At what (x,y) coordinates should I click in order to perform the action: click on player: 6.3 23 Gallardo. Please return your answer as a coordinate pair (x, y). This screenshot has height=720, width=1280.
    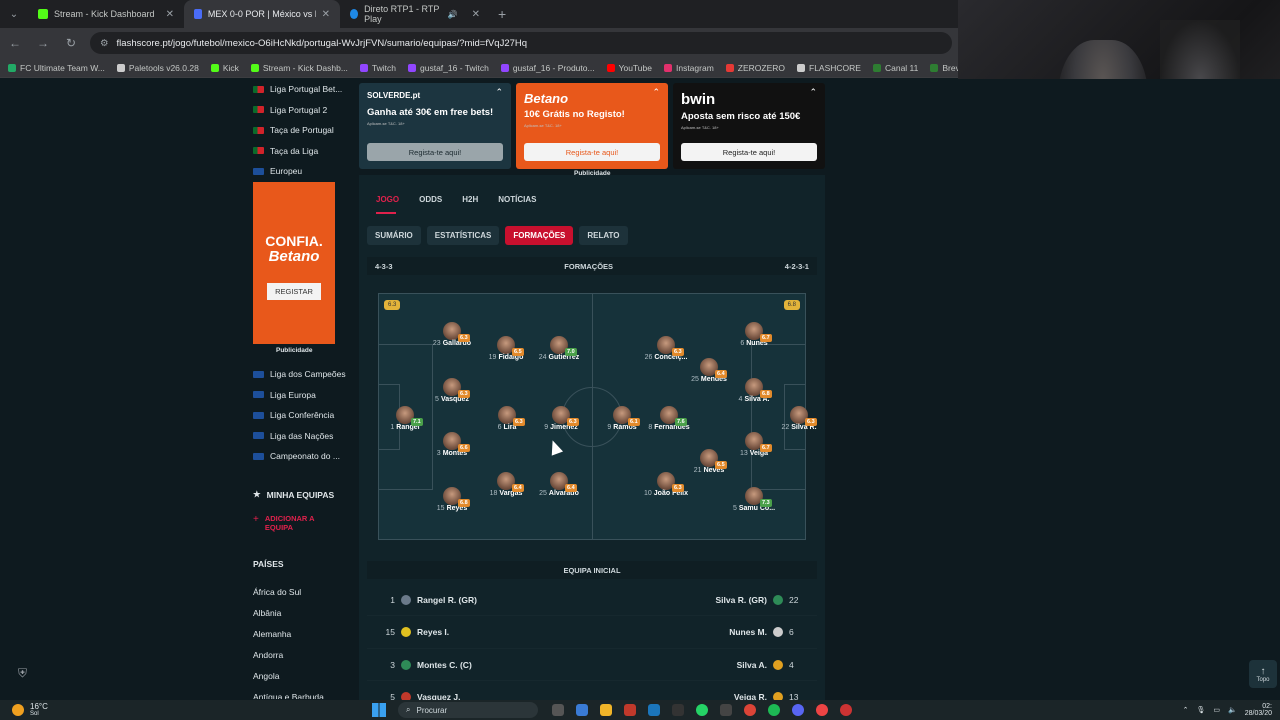
    Looking at the image, I should click on (452, 334).